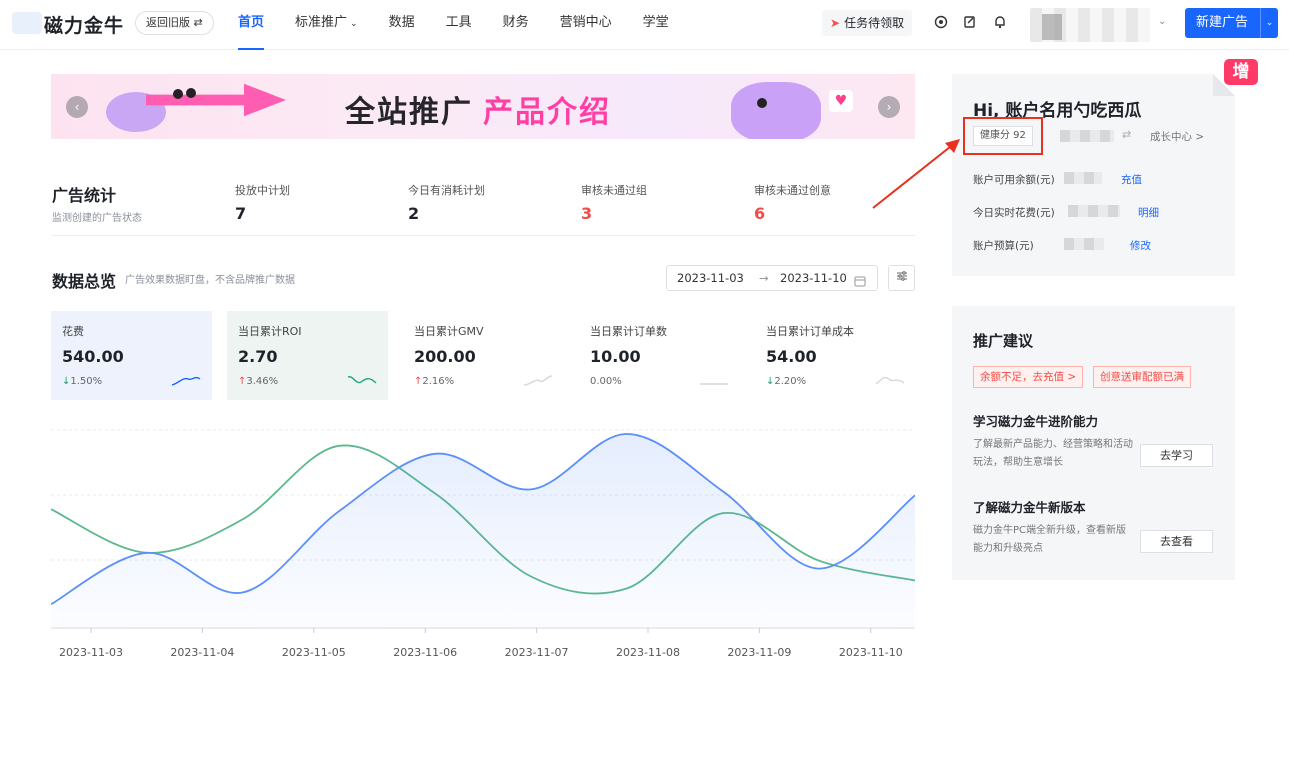 The image size is (1289, 771). Describe the element at coordinates (1140, 245) in the screenshot. I see `budget-edit-link: 修改` at that location.